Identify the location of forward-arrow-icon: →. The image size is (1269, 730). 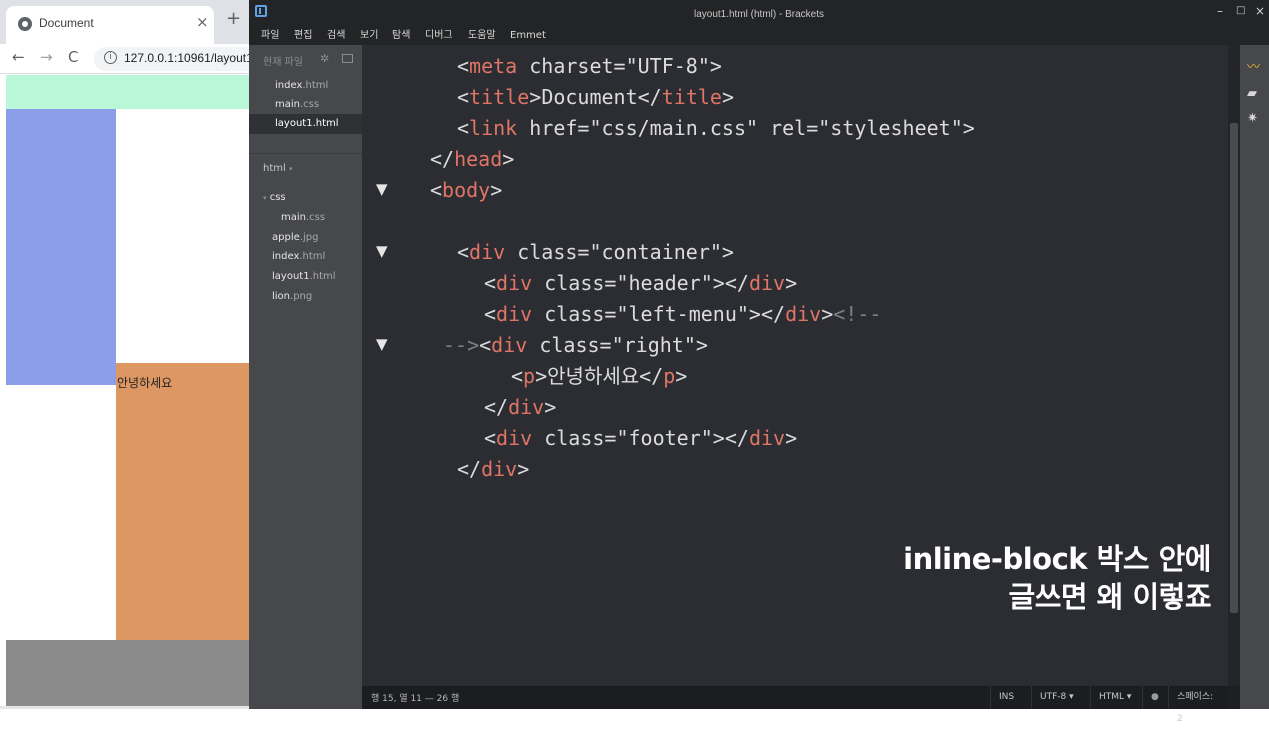
(46, 57).